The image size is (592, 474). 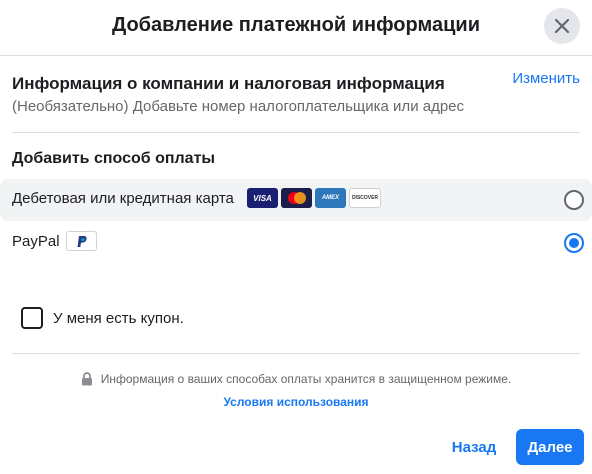 I want to click on radio-selected-dot, so click(x=574, y=243).